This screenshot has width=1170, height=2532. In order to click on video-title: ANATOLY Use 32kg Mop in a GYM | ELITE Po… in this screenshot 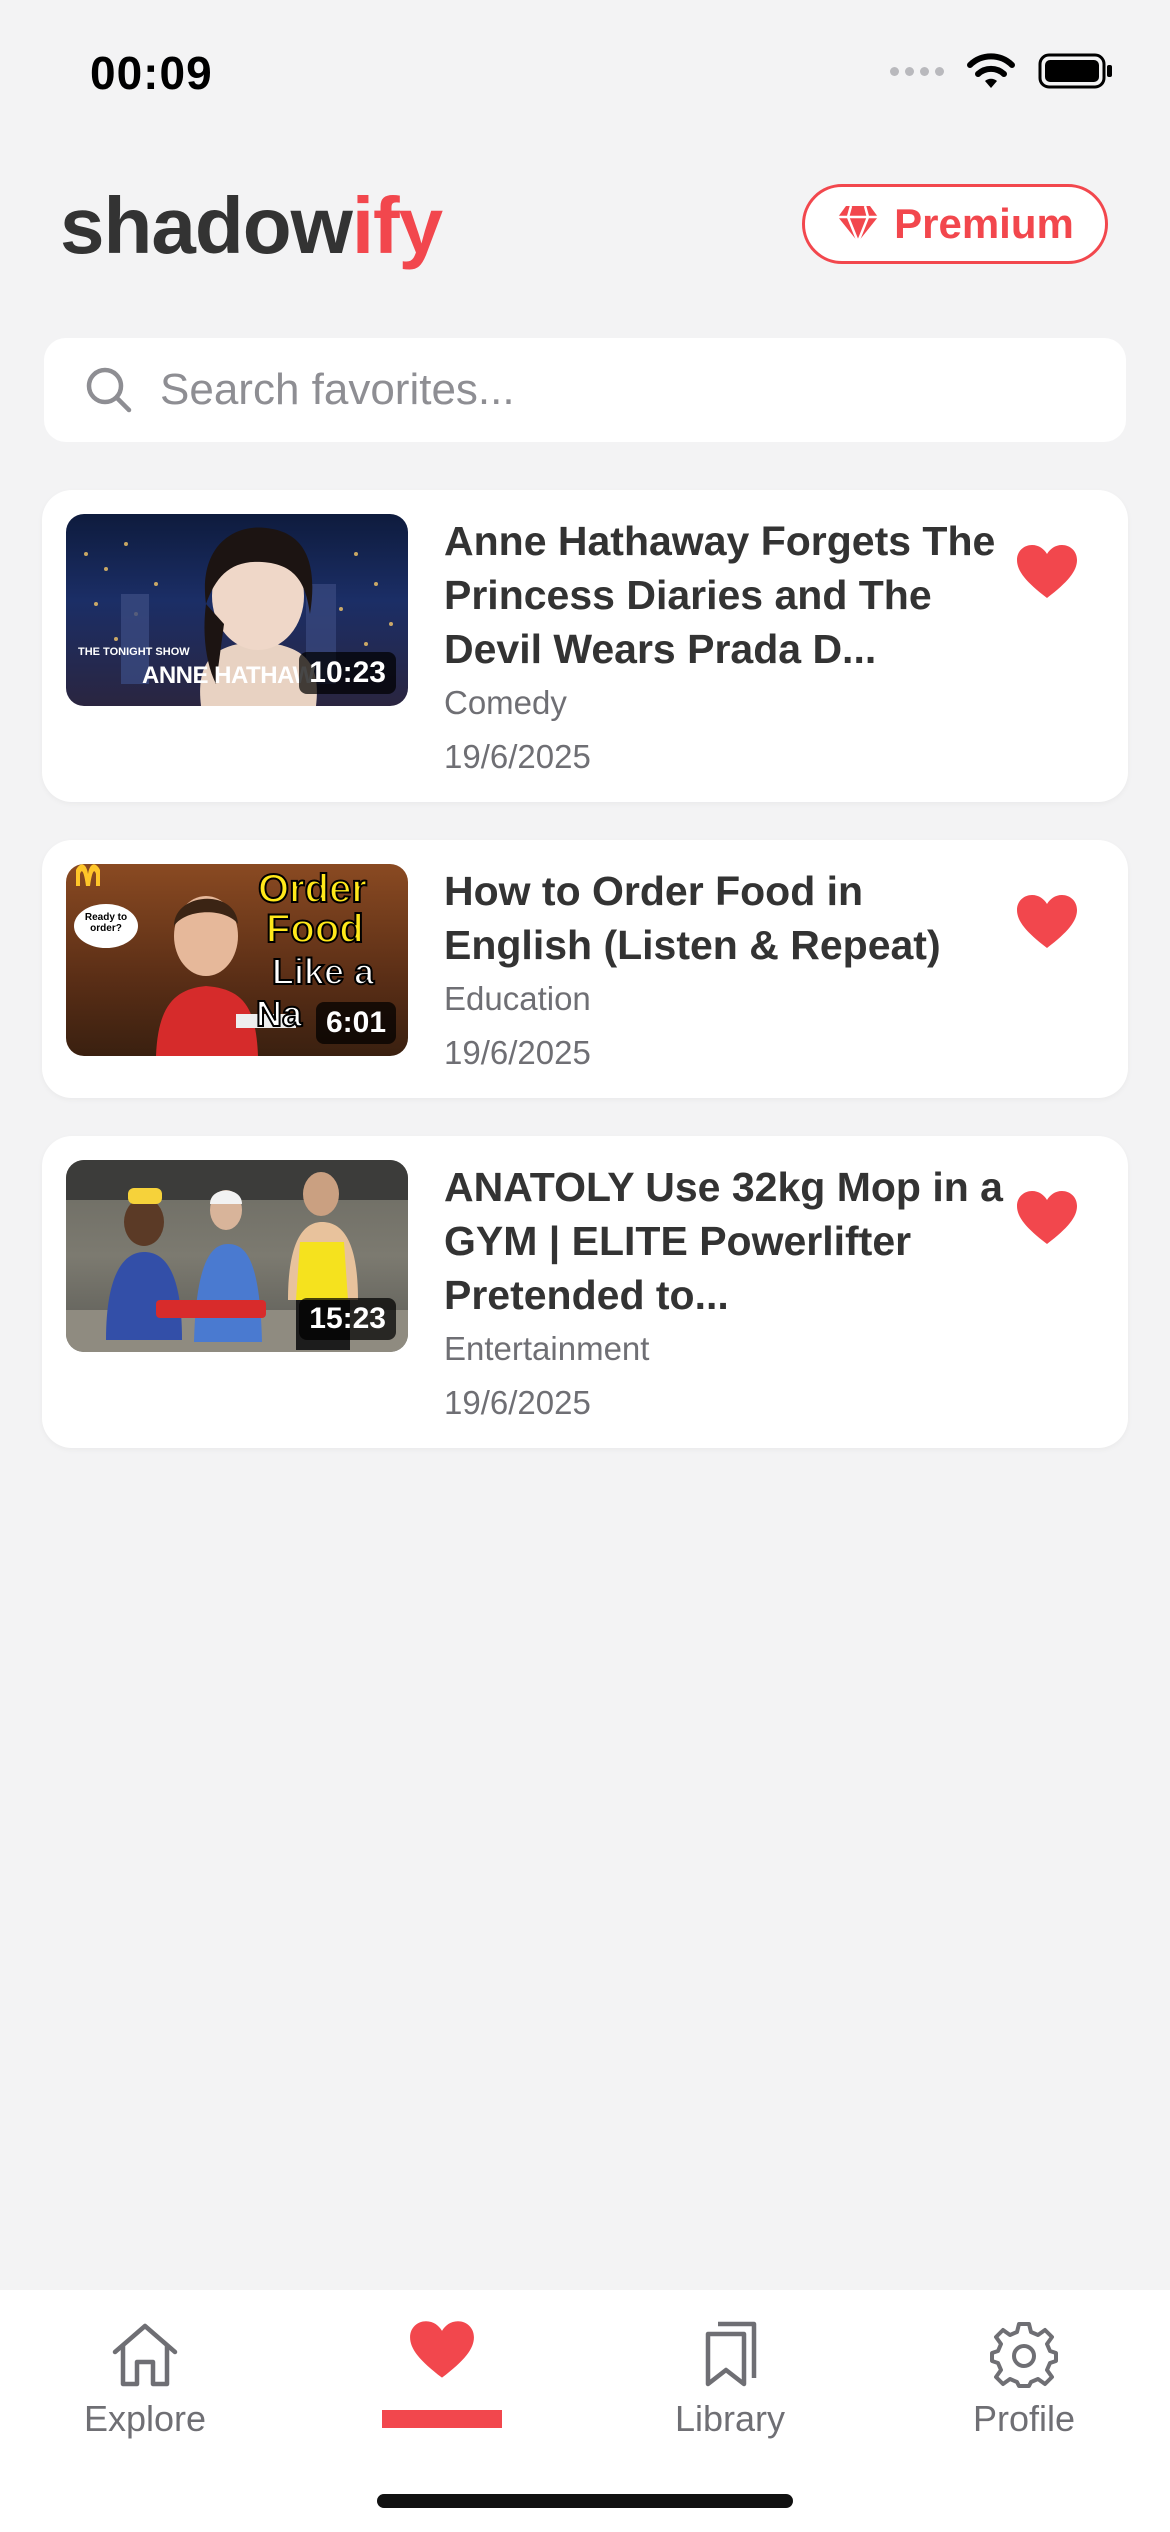, I will do `click(723, 1241)`.